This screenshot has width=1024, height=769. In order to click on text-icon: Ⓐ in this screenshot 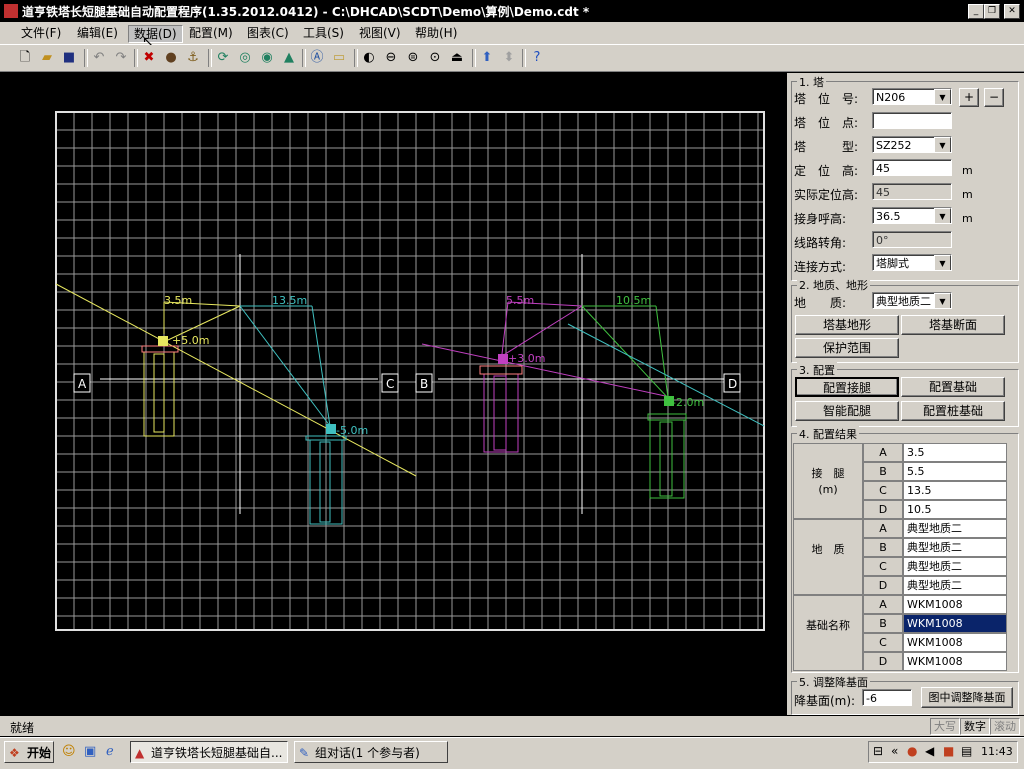, I will do `click(317, 58)`.